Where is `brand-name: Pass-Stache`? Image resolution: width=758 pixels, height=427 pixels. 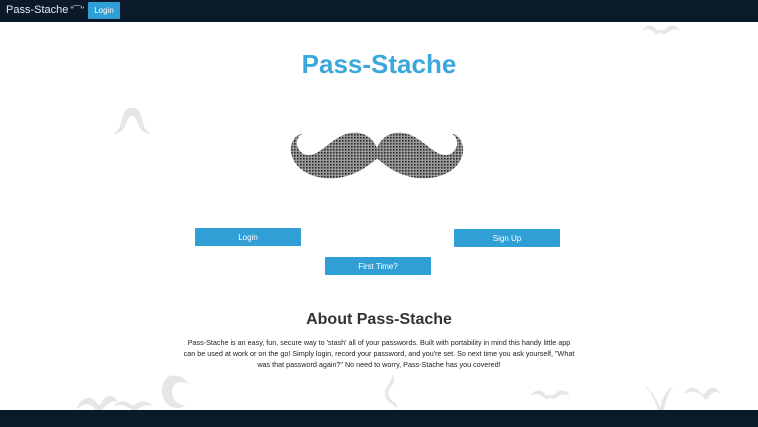
brand-name: Pass-Stache is located at coordinates (37, 10).